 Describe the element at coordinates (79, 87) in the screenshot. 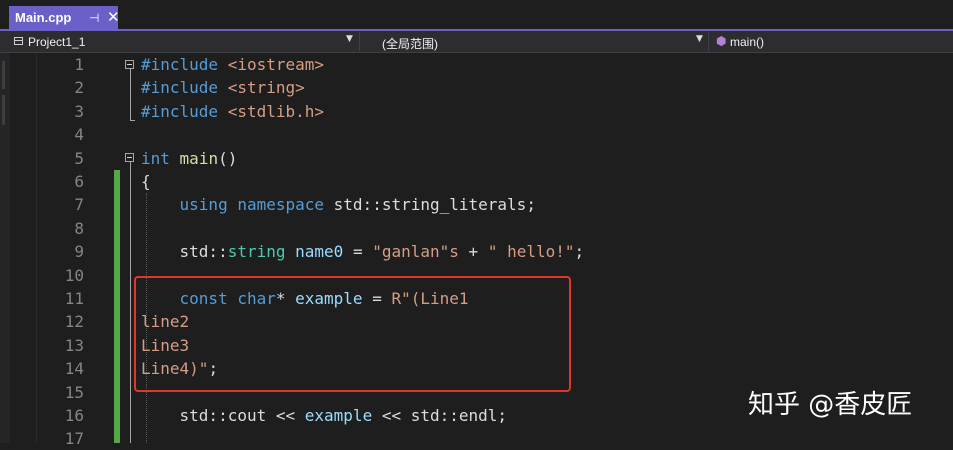

I see `line-number: 2` at that location.